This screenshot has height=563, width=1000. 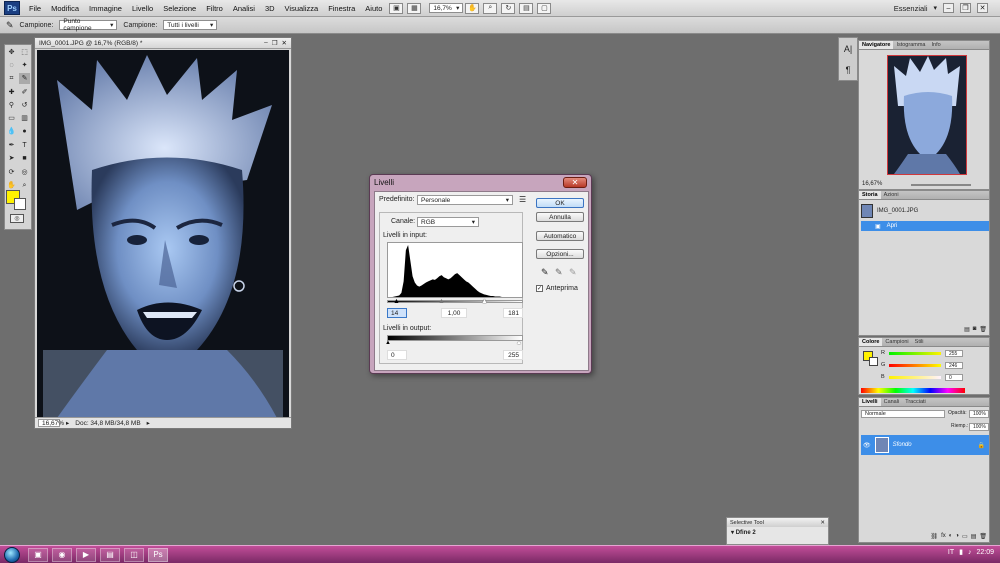 What do you see at coordinates (38, 554) in the screenshot?
I see `explorer-taskbar-icon: ▣` at bounding box center [38, 554].